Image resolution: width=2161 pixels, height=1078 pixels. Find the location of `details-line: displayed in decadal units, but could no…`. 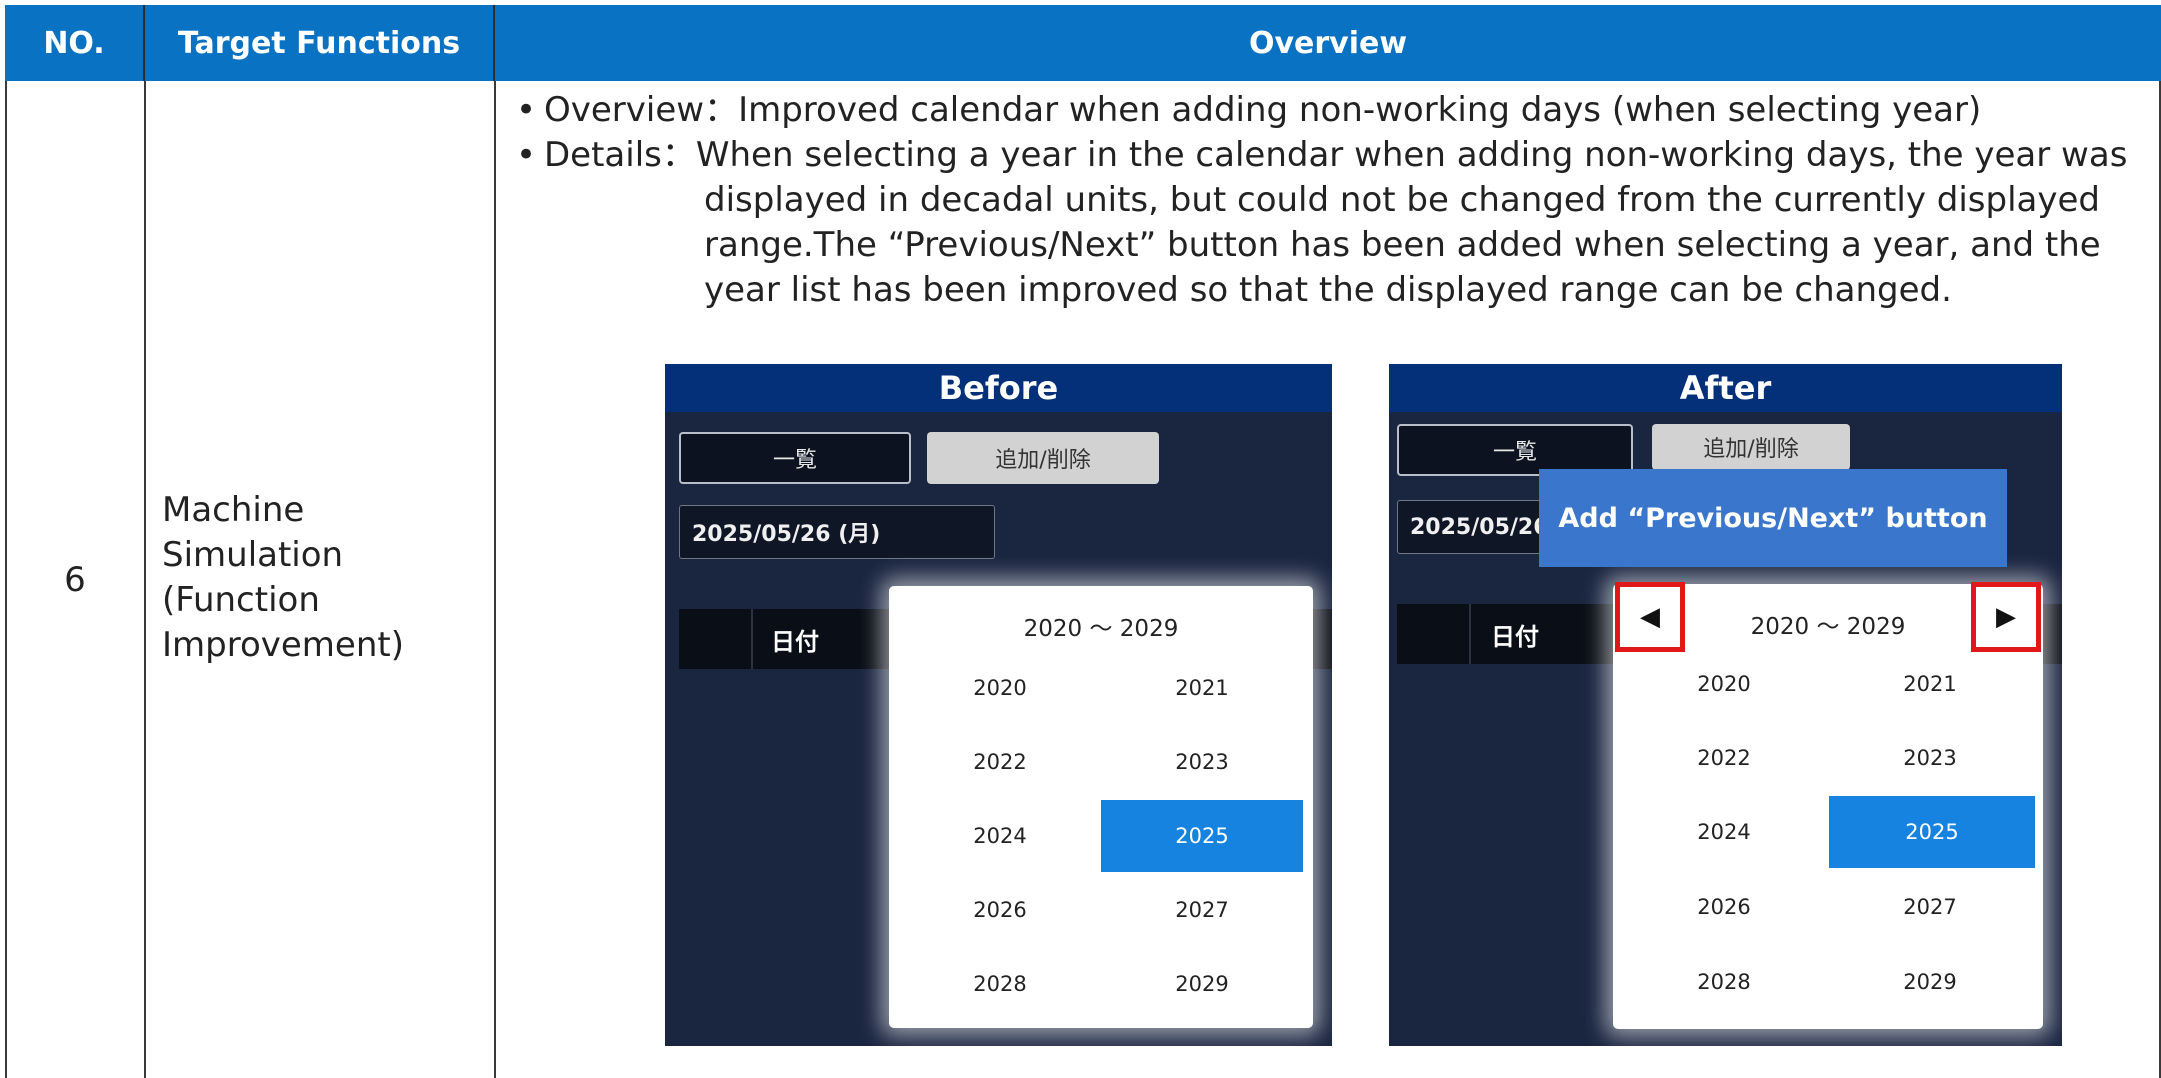

details-line: displayed in decadal units, but could no… is located at coordinates (1402, 200).